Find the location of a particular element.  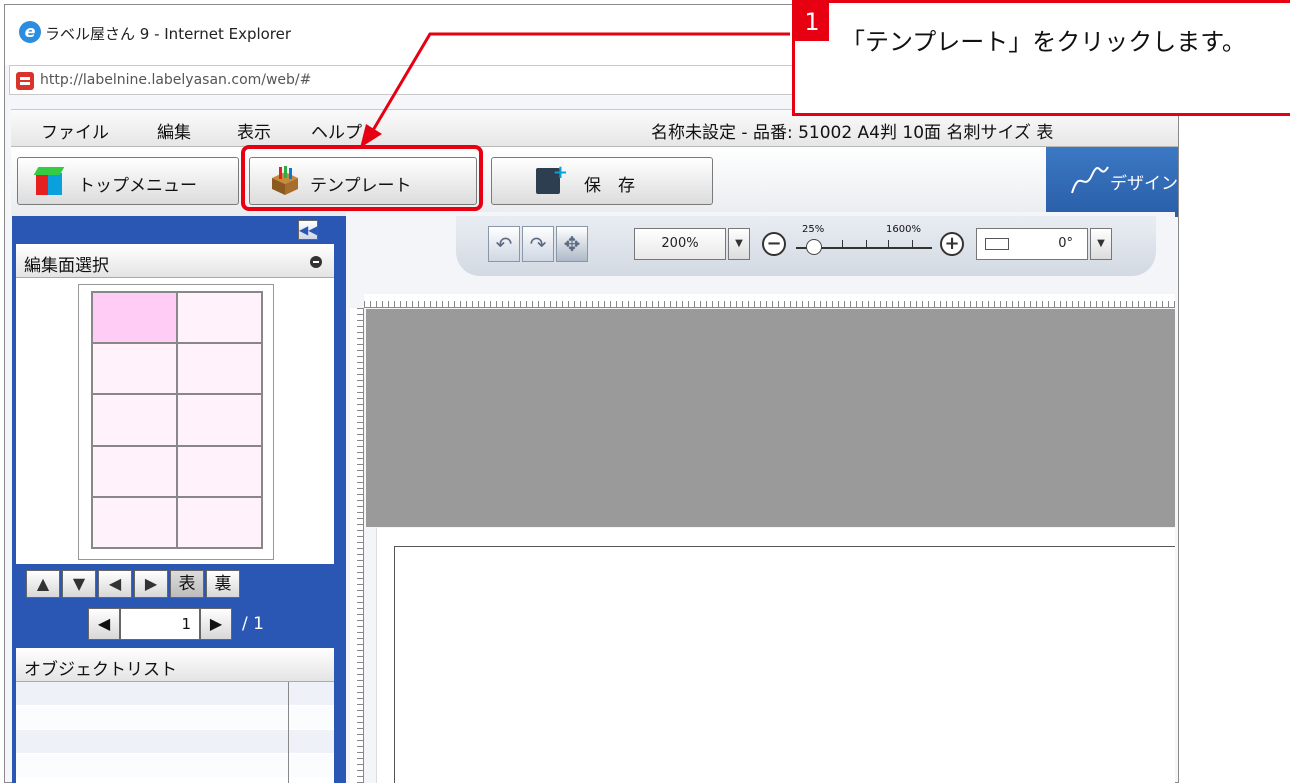

canvas-toolbar: ↶ ↷ ✥ 200% ▼ − 25% 1600% + 0° ▼ is located at coordinates (806, 246).